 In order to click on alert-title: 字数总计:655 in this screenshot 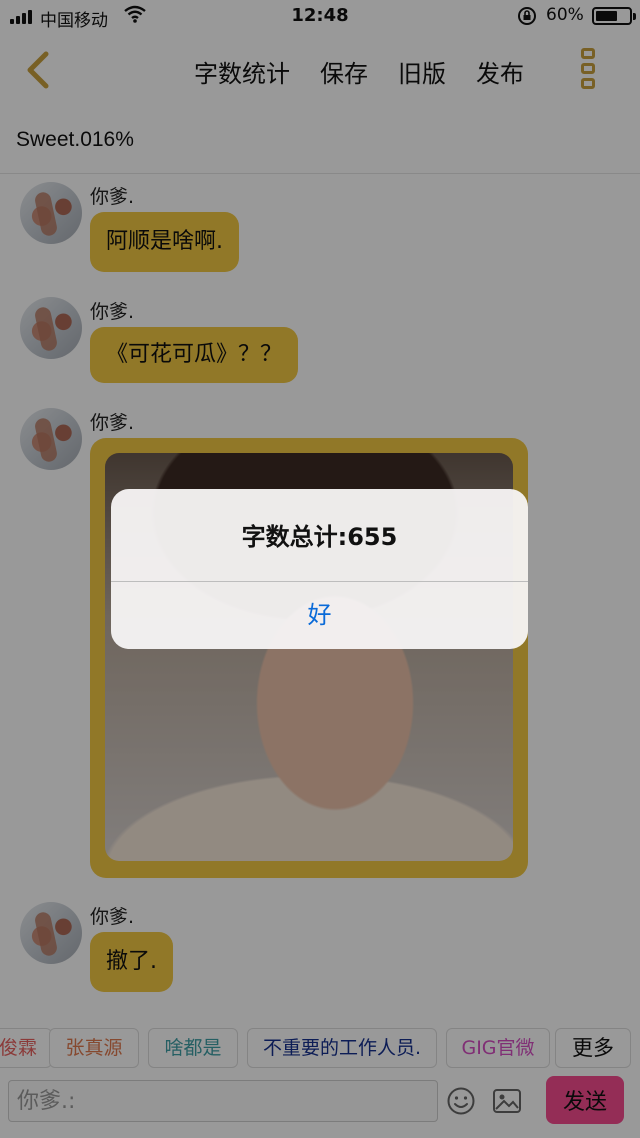, I will do `click(319, 537)`.